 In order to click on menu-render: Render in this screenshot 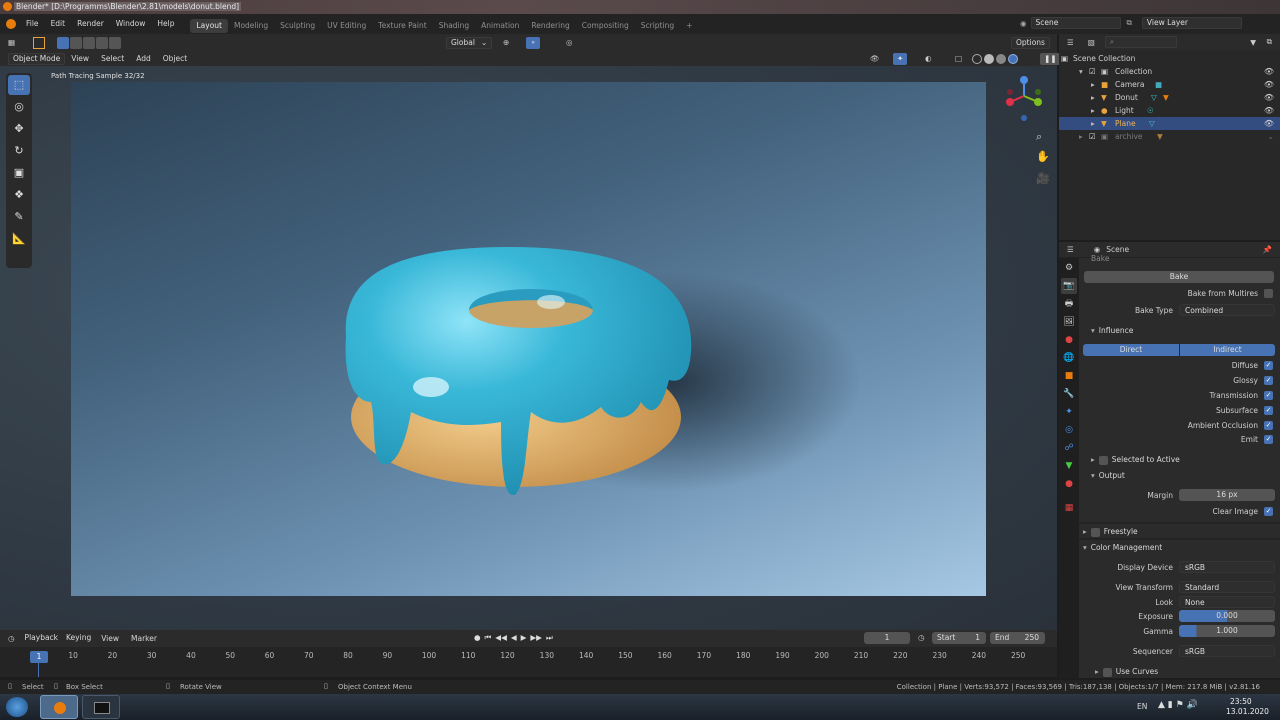, I will do `click(90, 24)`.